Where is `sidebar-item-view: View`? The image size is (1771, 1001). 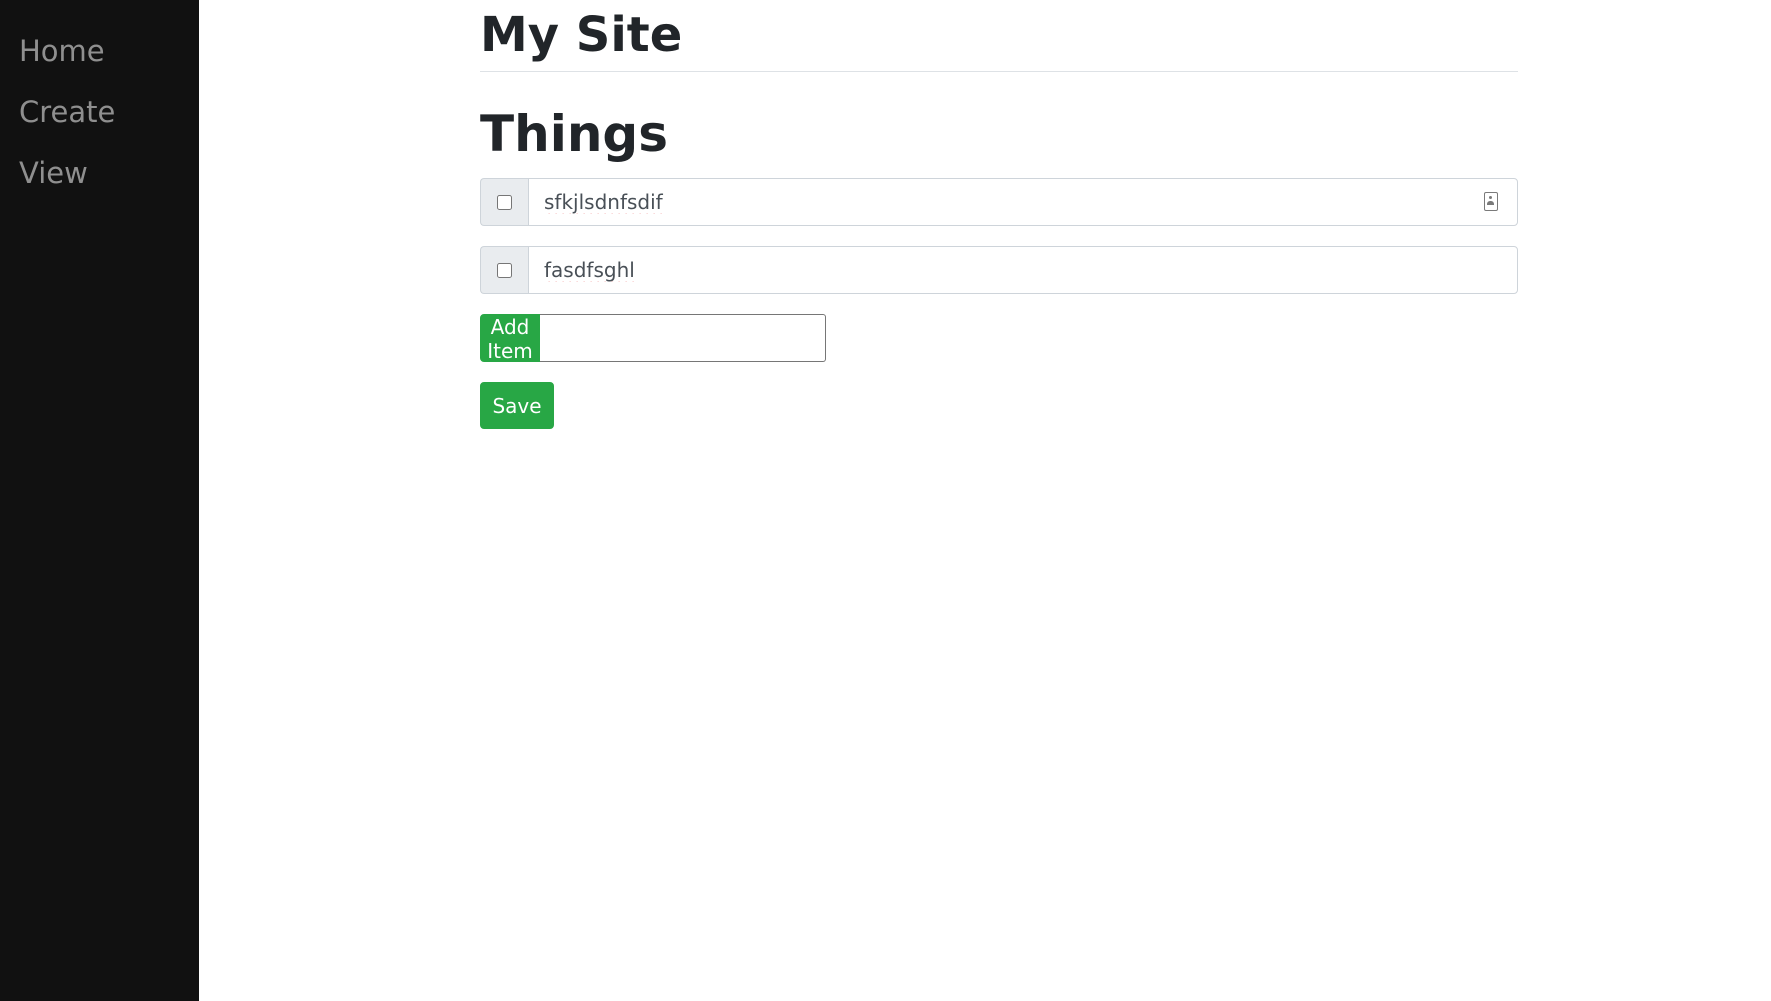
sidebar-item-view: View is located at coordinates (99, 180).